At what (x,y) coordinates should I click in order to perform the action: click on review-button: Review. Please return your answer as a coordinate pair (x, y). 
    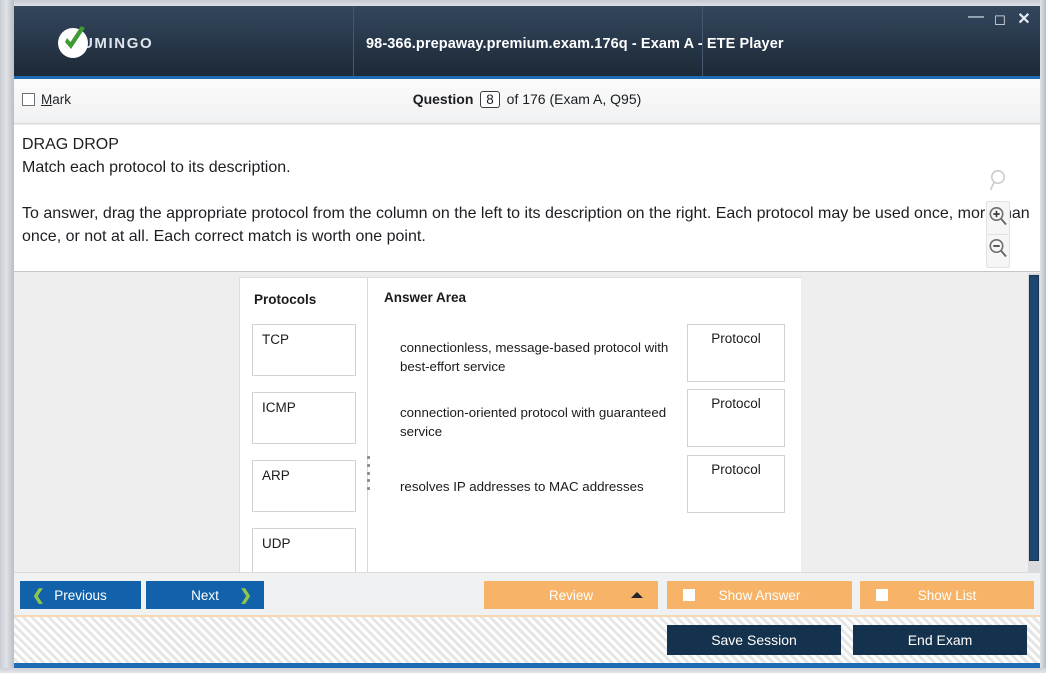
    Looking at the image, I should click on (571, 595).